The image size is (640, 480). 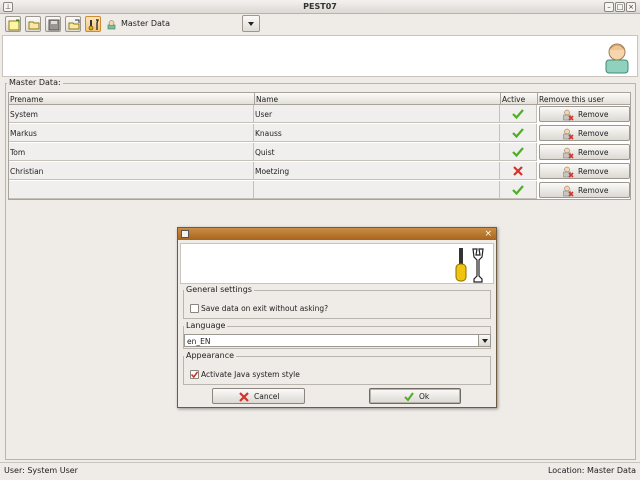 What do you see at coordinates (41, 470) in the screenshot?
I see `status-user: User: System User` at bounding box center [41, 470].